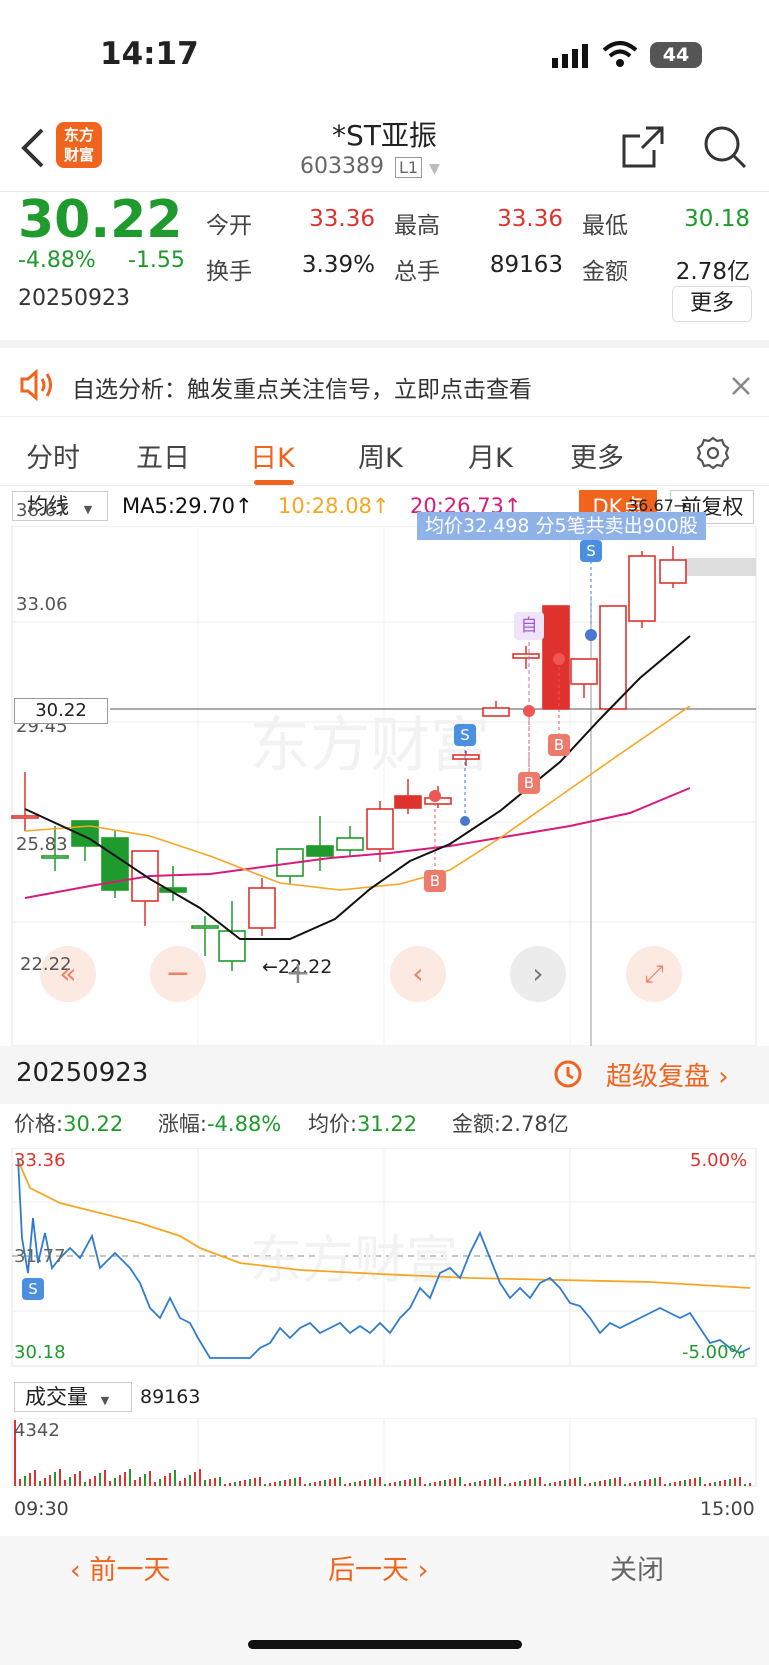 The width and height of the screenshot is (769, 1665). What do you see at coordinates (74, 298) in the screenshot?
I see `quote-date: 20250923` at bounding box center [74, 298].